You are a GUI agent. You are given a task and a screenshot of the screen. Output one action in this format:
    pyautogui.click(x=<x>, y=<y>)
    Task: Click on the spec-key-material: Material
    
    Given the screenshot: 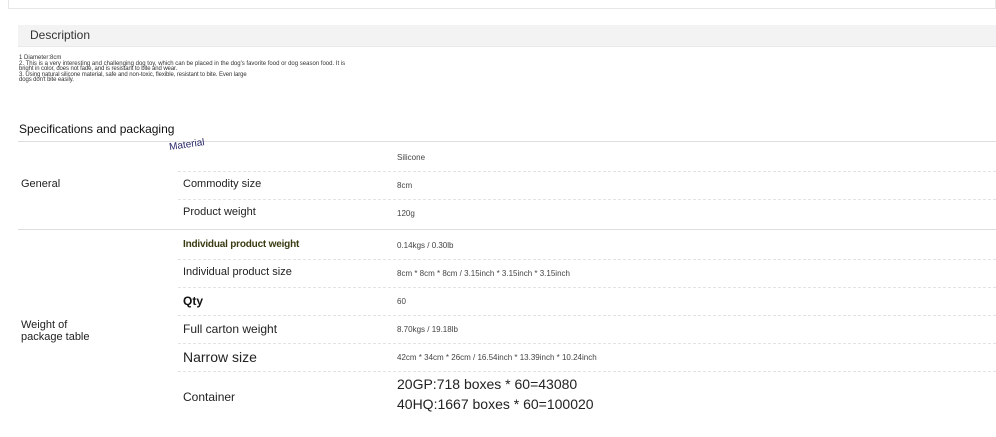 What is the action you would take?
    pyautogui.click(x=187, y=145)
    